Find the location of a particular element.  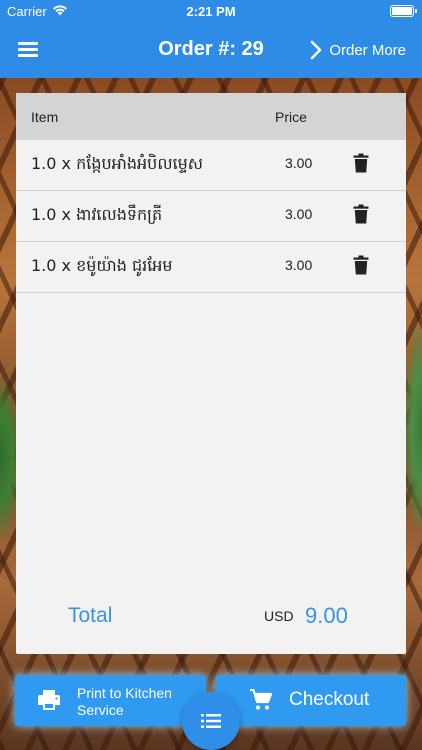

order-item-row: 1.0 x កង្កែបអាំងអំបិលម្ទេស 3.00 is located at coordinates (211, 165).